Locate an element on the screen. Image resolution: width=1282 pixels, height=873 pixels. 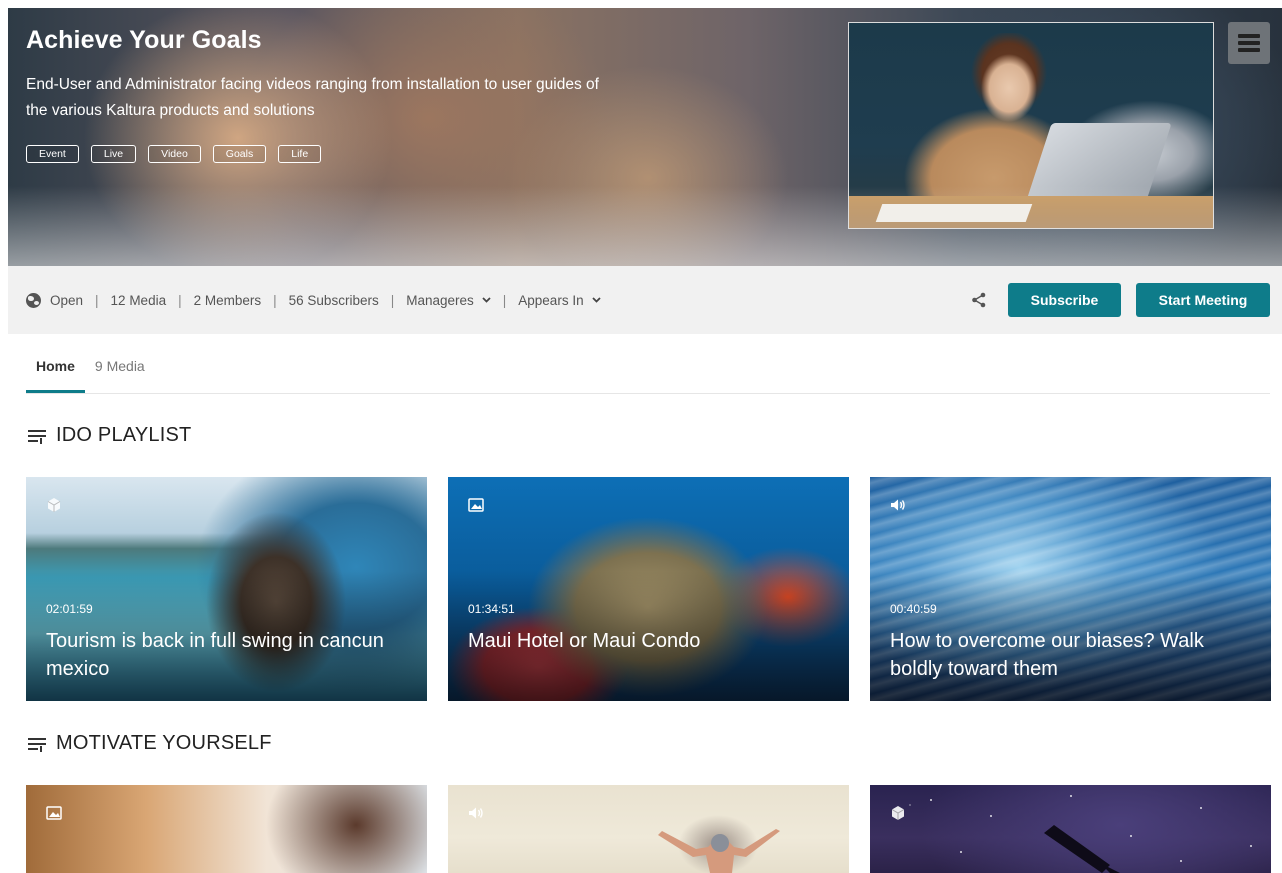
tag-list: Event Live Video Goals Life is located at coordinates (174, 154).